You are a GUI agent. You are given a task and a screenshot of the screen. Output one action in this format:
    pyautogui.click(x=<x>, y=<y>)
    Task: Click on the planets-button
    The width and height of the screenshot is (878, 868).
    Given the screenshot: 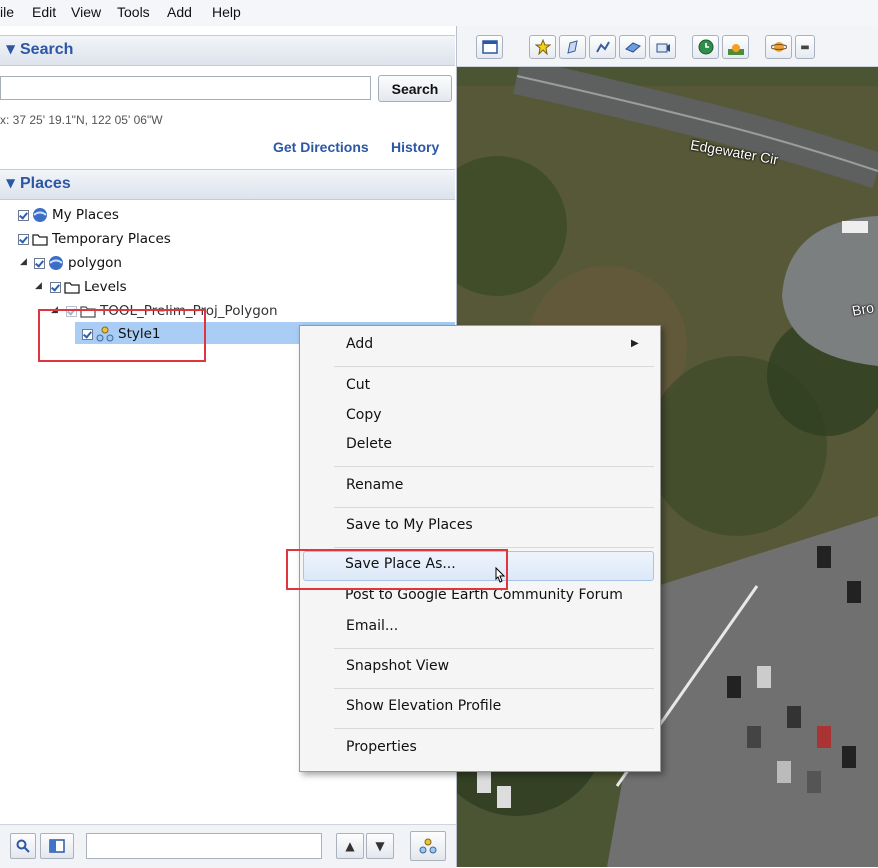 What is the action you would take?
    pyautogui.click(x=778, y=47)
    